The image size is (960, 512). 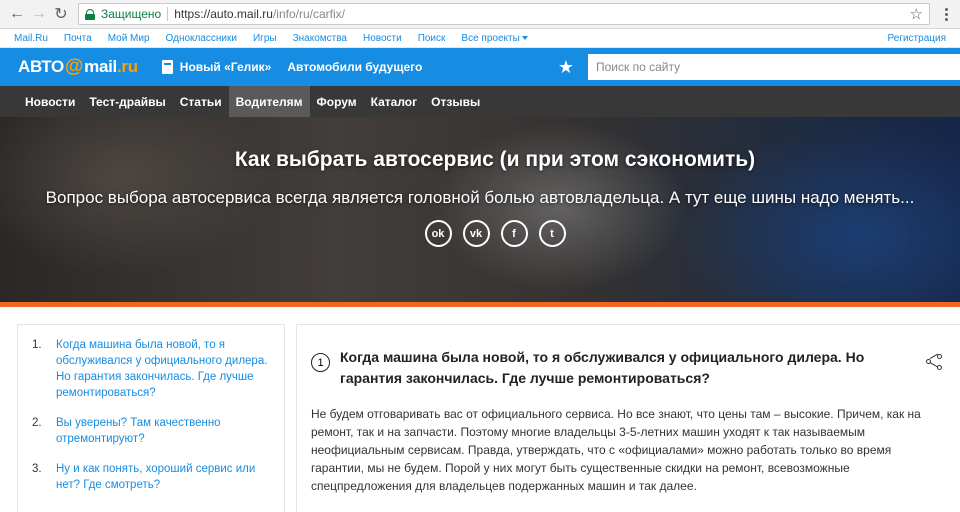 What do you see at coordinates (17, 14) in the screenshot?
I see `back-arrow-icon: ←` at bounding box center [17, 14].